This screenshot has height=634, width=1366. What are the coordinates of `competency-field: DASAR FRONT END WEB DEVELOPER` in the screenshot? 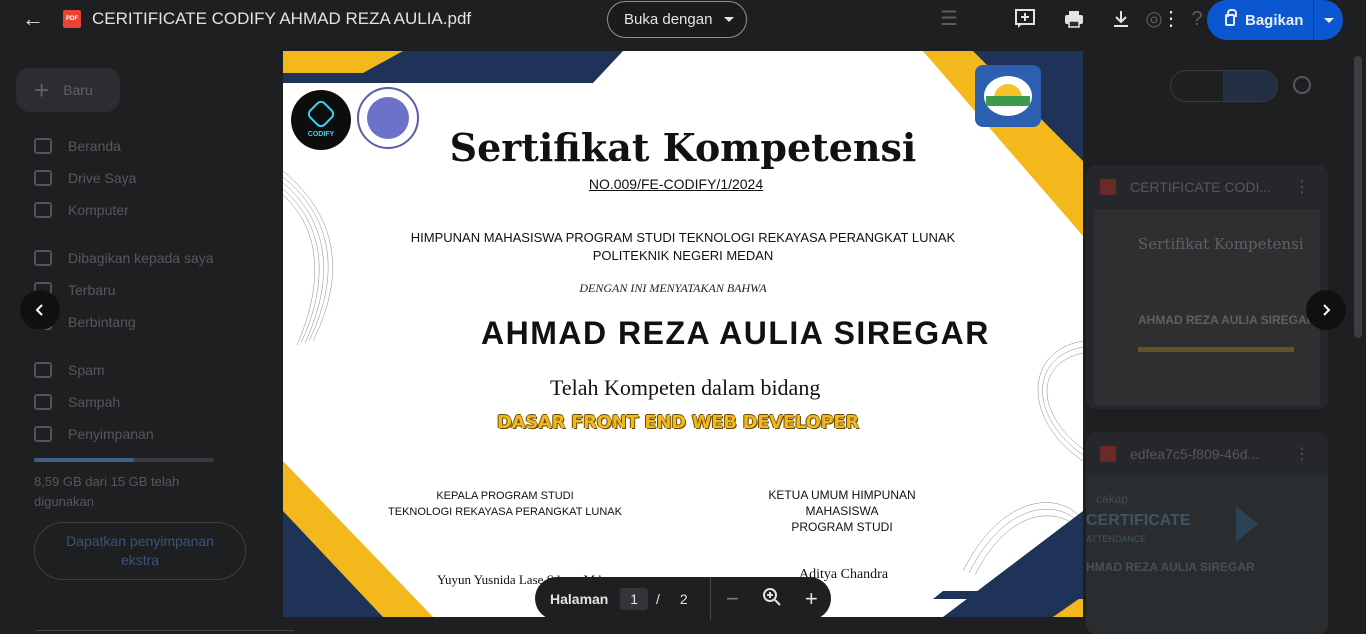 It's located at (678, 422).